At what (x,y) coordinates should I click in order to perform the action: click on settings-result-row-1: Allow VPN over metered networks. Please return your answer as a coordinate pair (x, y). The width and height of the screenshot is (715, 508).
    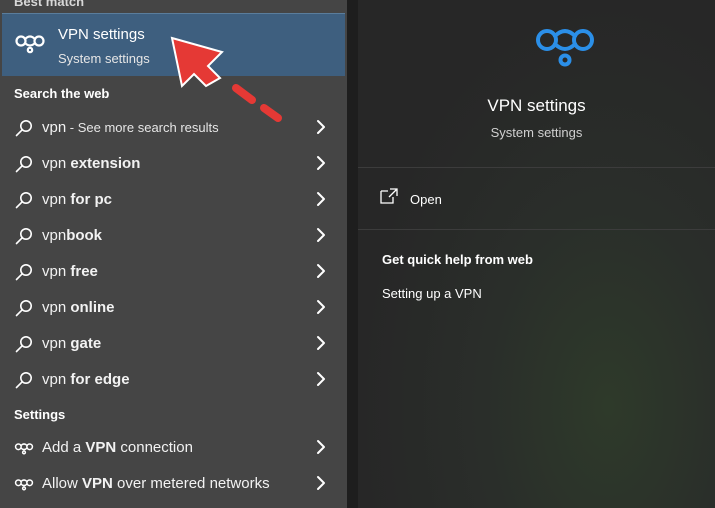
    Looking at the image, I should click on (173, 483).